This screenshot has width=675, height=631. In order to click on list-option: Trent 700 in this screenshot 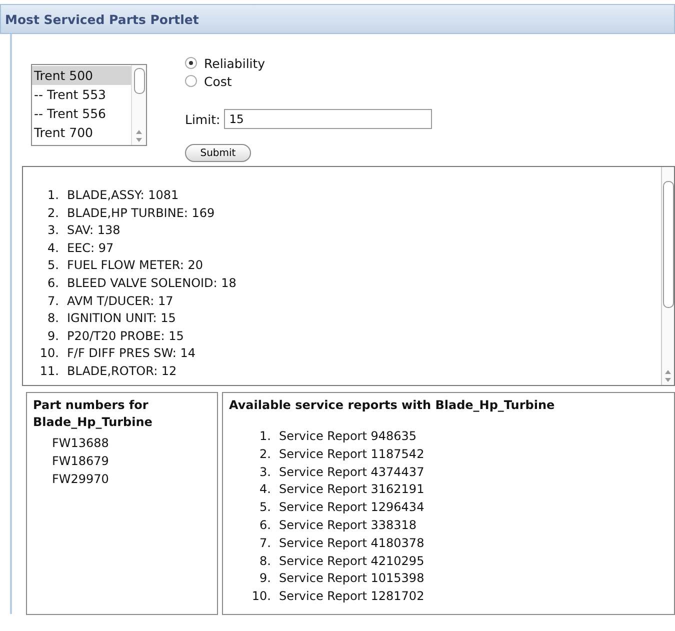, I will do `click(81, 132)`.